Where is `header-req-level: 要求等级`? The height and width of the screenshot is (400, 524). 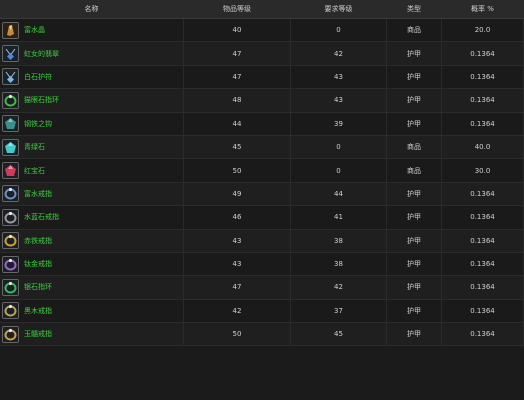 header-req-level: 要求等级 is located at coordinates (339, 9).